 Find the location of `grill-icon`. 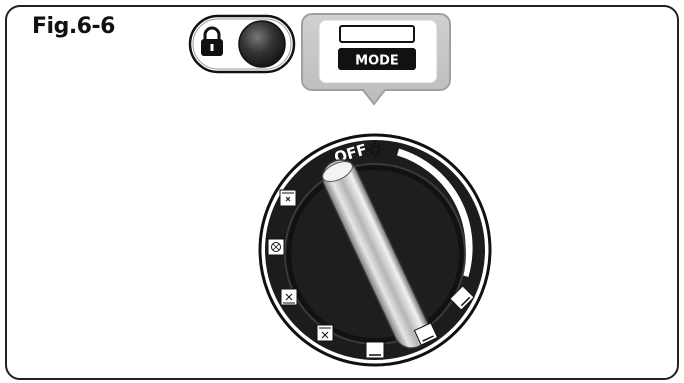

grill-icon is located at coordinates (325, 333).